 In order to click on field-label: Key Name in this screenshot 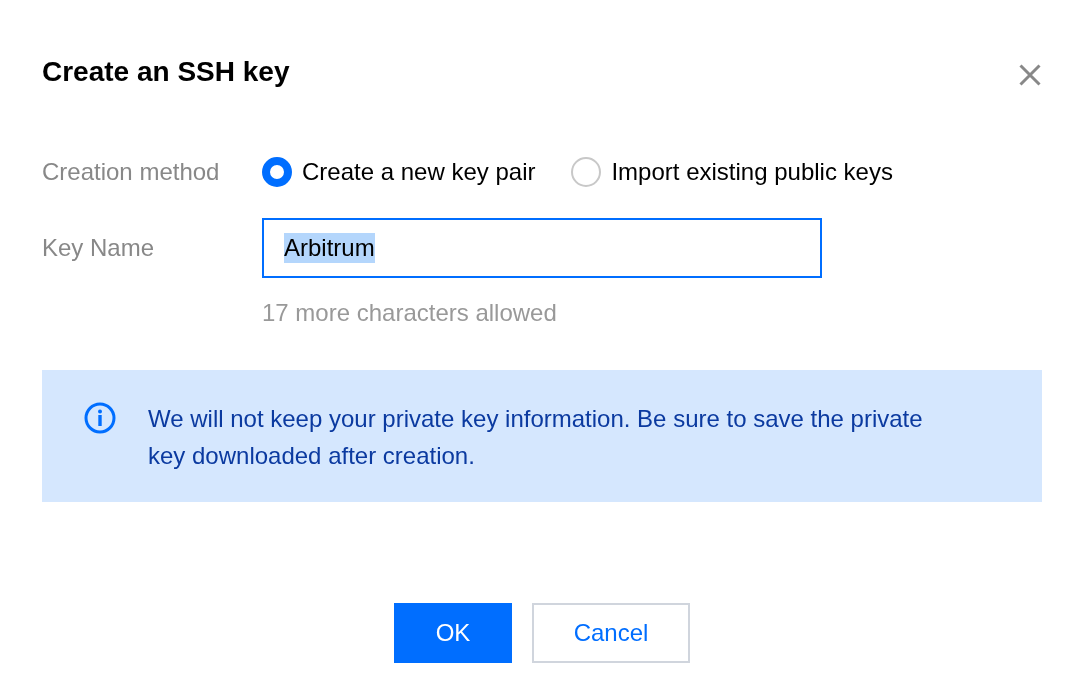, I will do `click(99, 248)`.